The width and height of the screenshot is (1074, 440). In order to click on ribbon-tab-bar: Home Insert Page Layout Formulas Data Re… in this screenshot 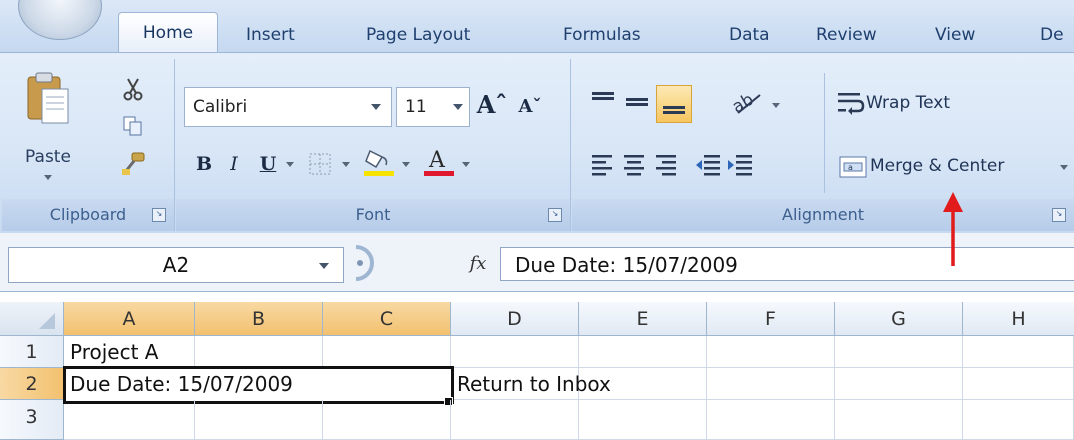, I will do `click(537, 27)`.